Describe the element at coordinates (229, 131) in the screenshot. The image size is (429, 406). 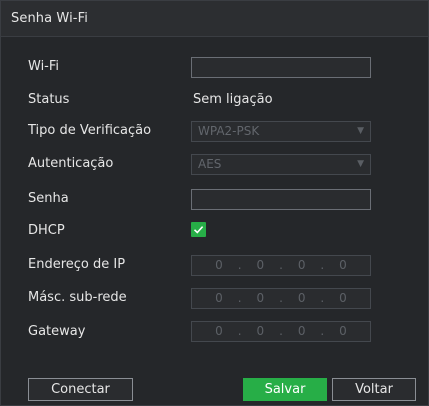
I see `verification-type-value: WPA2-PSK` at that location.